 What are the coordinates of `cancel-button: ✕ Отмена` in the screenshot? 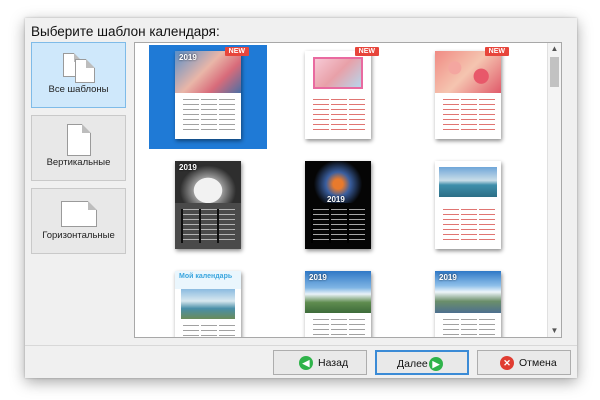 It's located at (524, 362).